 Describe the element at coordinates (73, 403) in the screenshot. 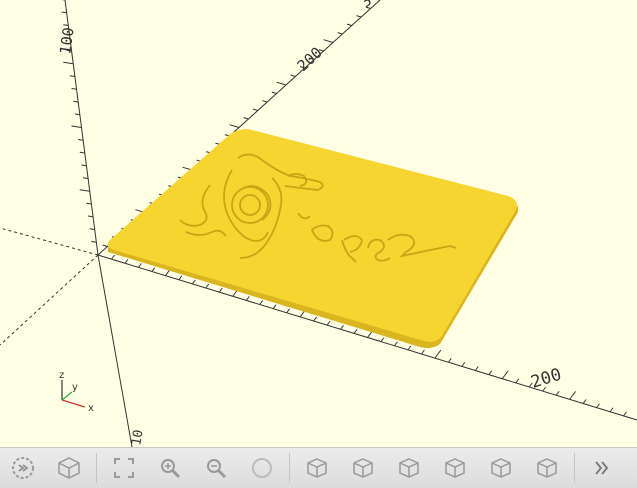

I see `indicator-x-line` at that location.